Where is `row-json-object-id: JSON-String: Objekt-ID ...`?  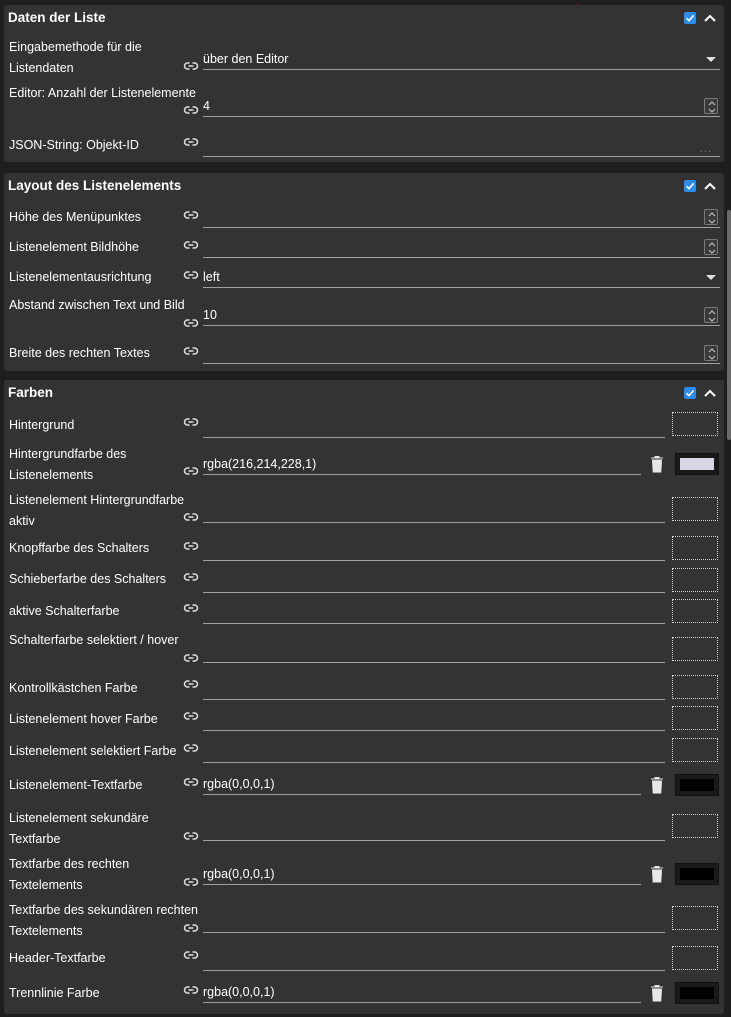
row-json-object-id: JSON-String: Objekt-ID ... is located at coordinates (364, 144).